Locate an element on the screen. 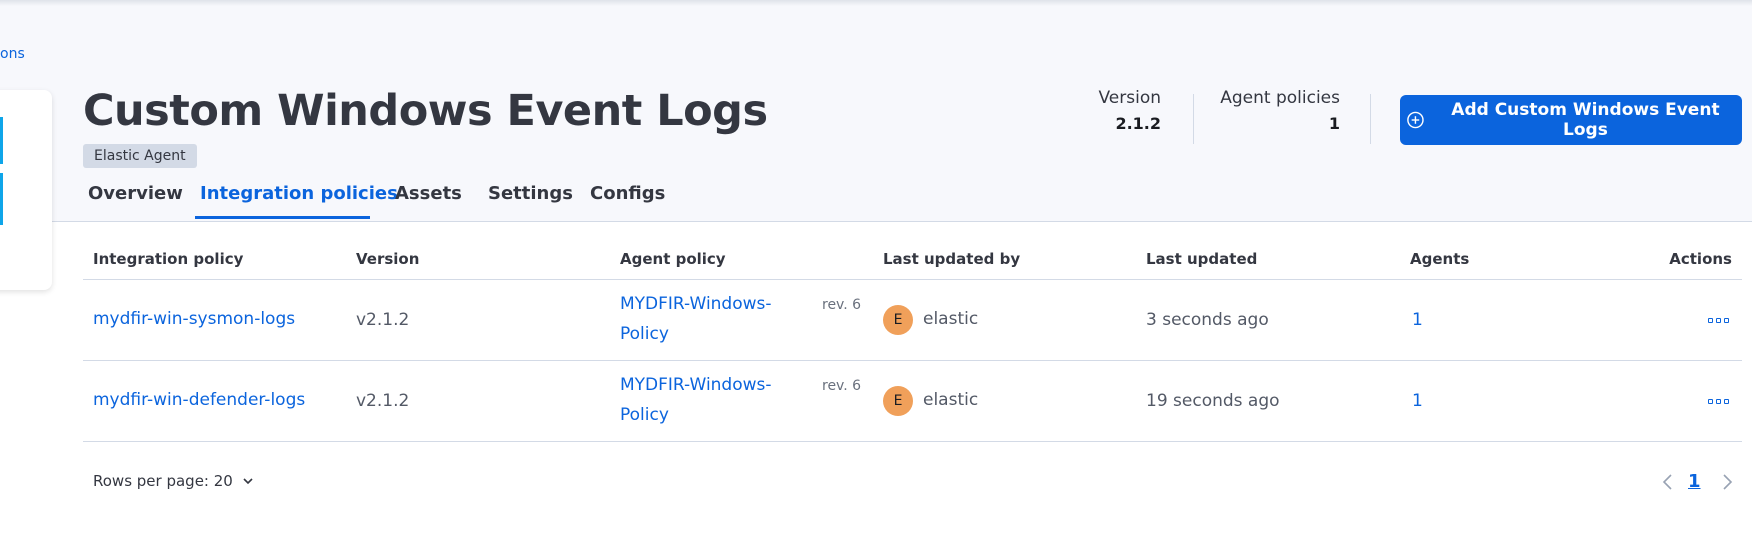 Image resolution: width=1752 pixels, height=555 pixels. agent-policies-label: Agent policies is located at coordinates (1280, 98).